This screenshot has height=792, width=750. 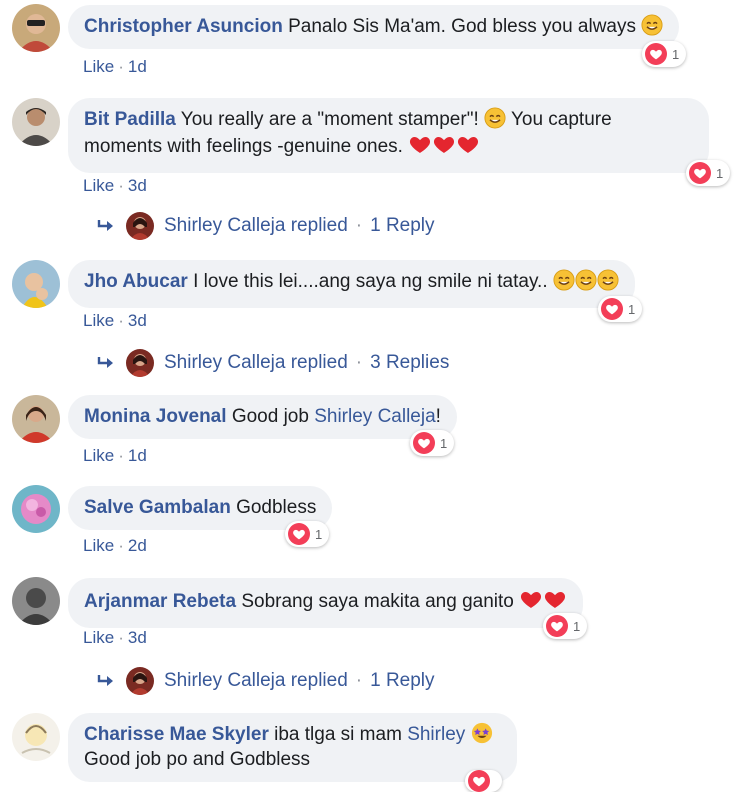 I want to click on comment-author: Bit Padilla, so click(x=130, y=119).